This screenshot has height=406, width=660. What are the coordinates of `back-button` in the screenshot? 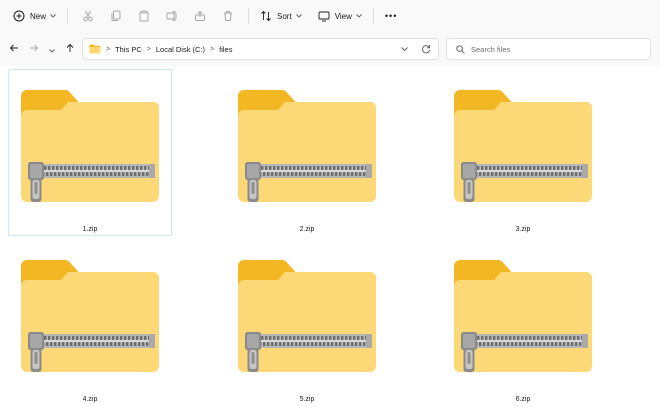 It's located at (14, 49).